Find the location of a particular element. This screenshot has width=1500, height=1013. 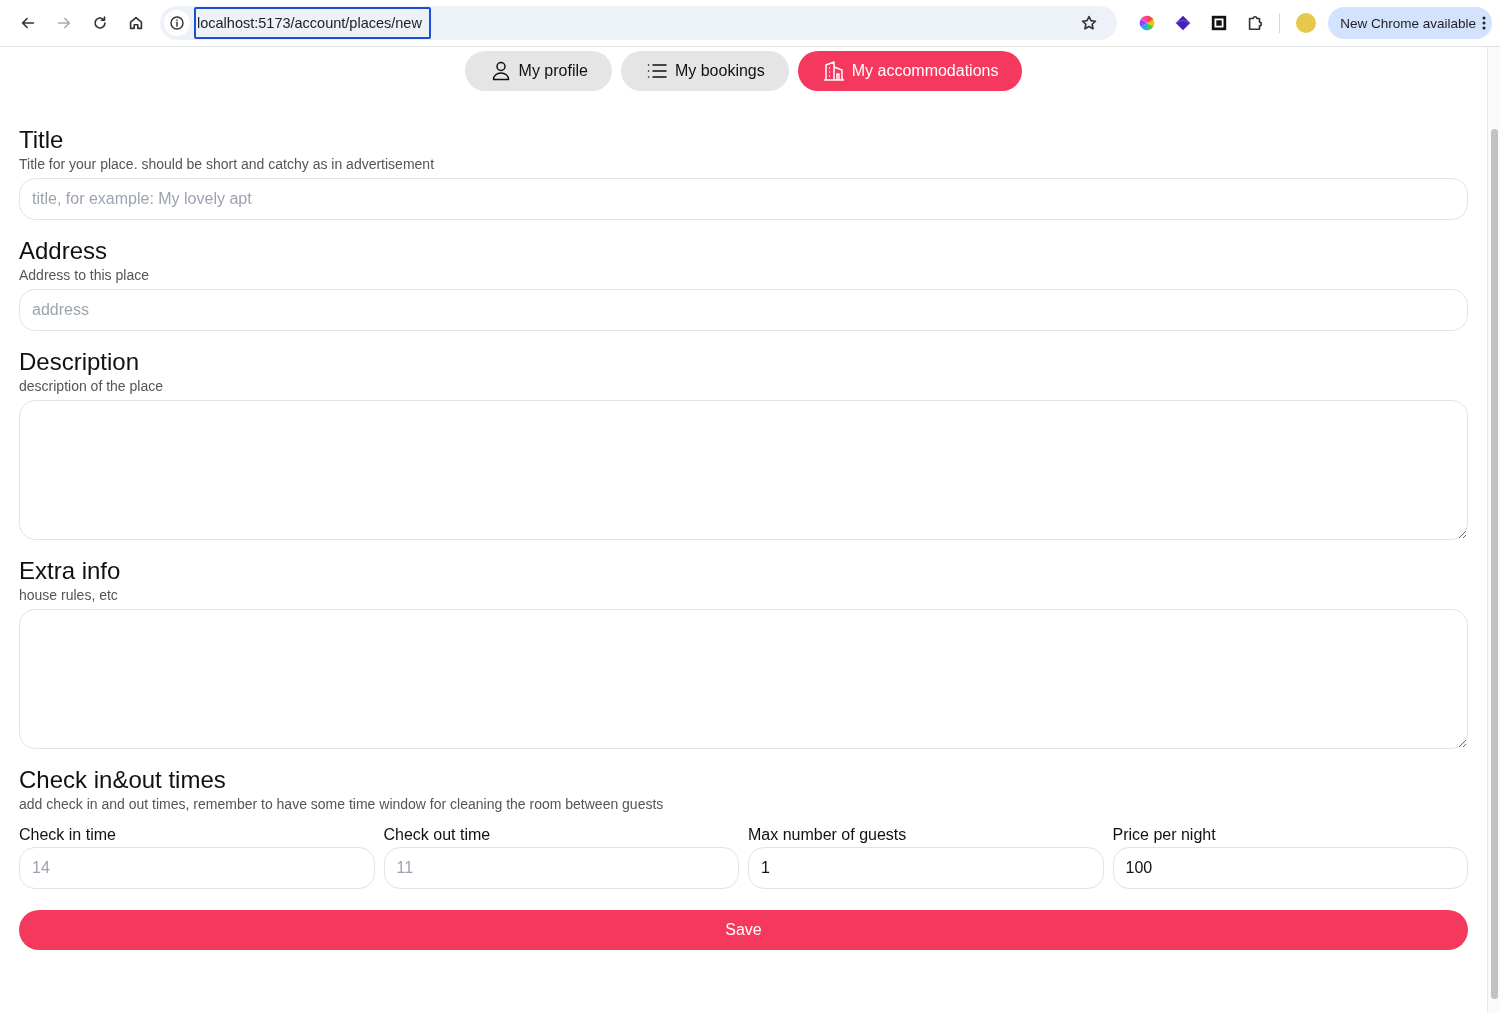

address-bar-url: localhost:5173/account/places/new is located at coordinates (312, 23).